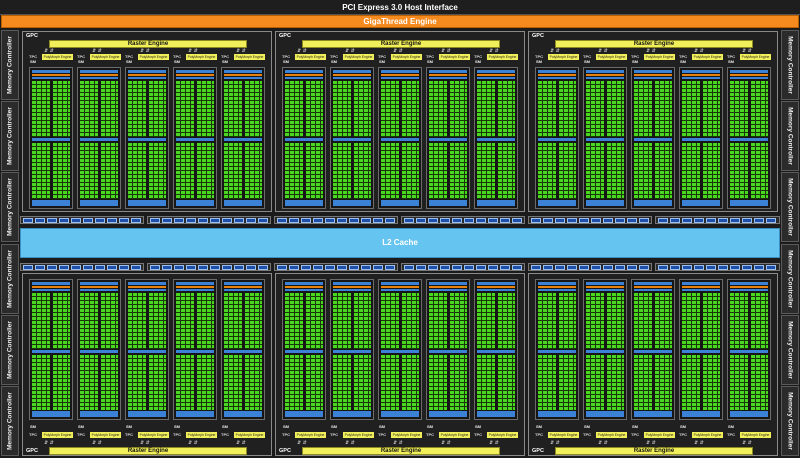 The image size is (800, 458). I want to click on memory-strip, so click(82, 220).